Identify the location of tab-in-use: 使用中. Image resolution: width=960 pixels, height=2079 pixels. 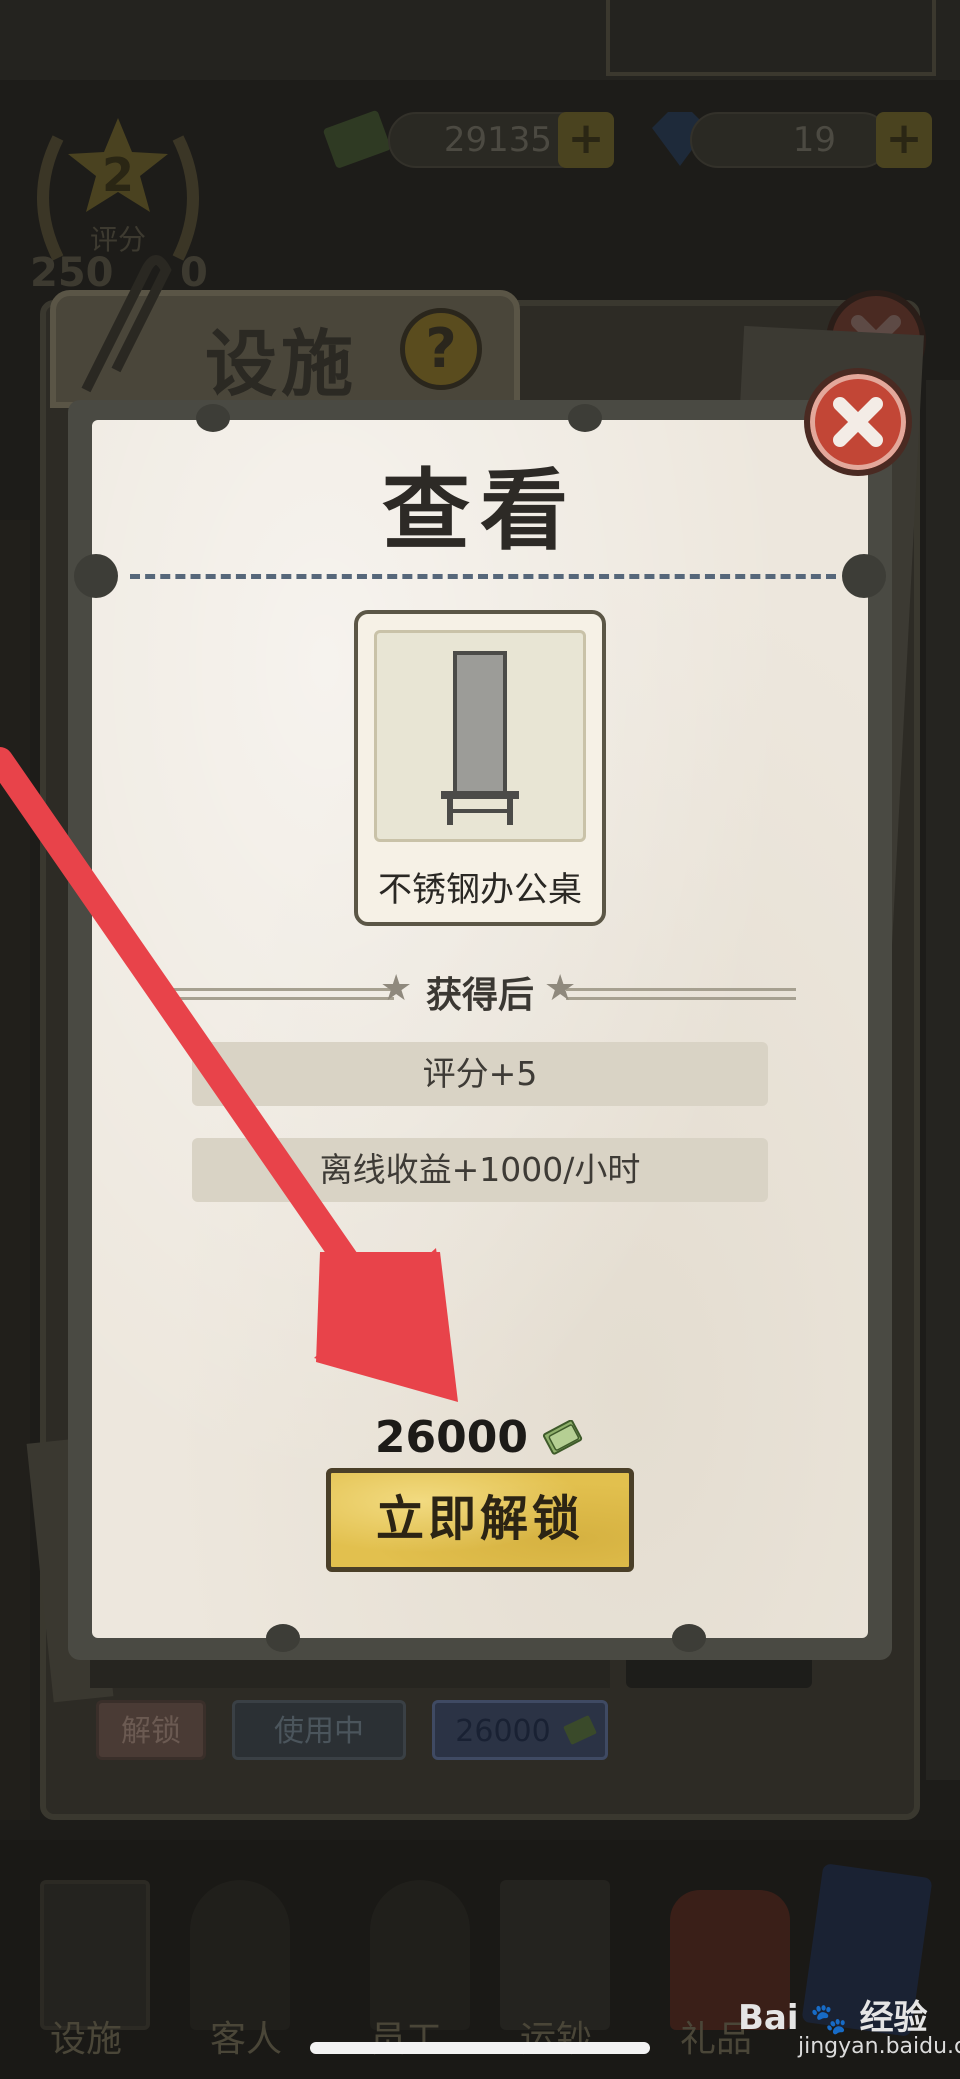
(319, 1730).